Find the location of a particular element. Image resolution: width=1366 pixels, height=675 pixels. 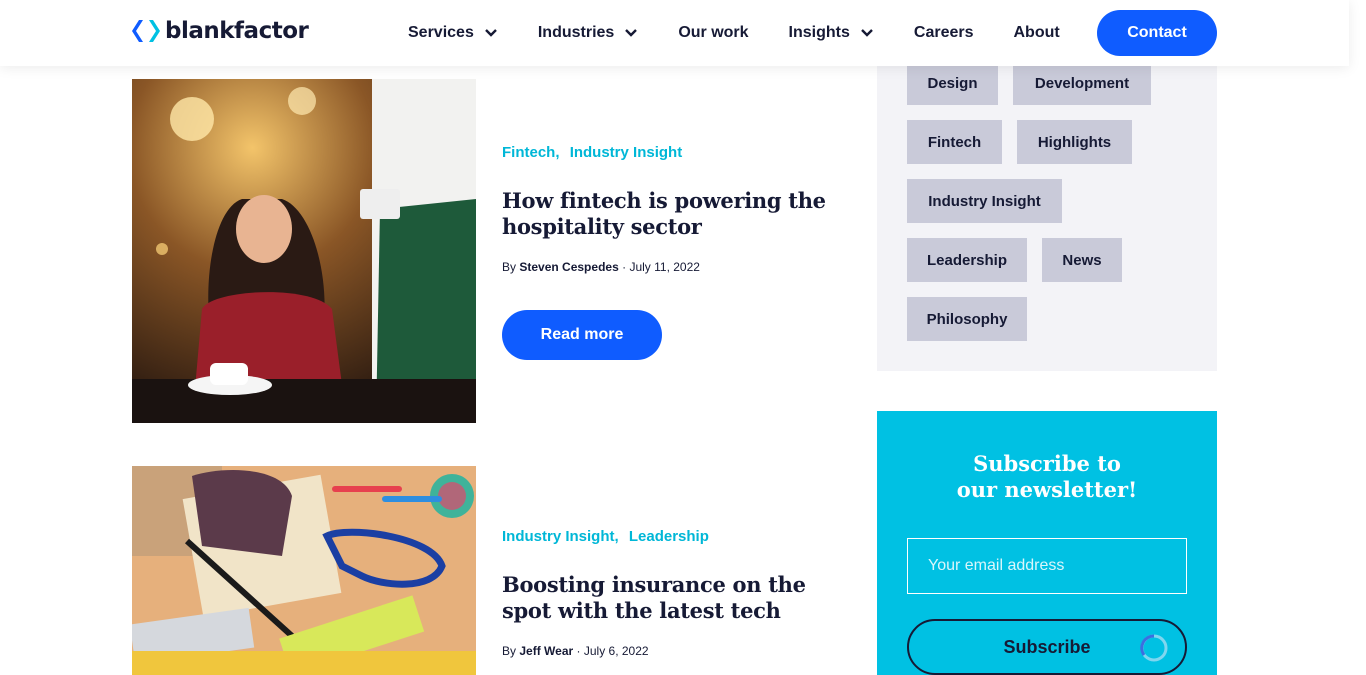

author-link: Steven Cespedes is located at coordinates (568, 267).